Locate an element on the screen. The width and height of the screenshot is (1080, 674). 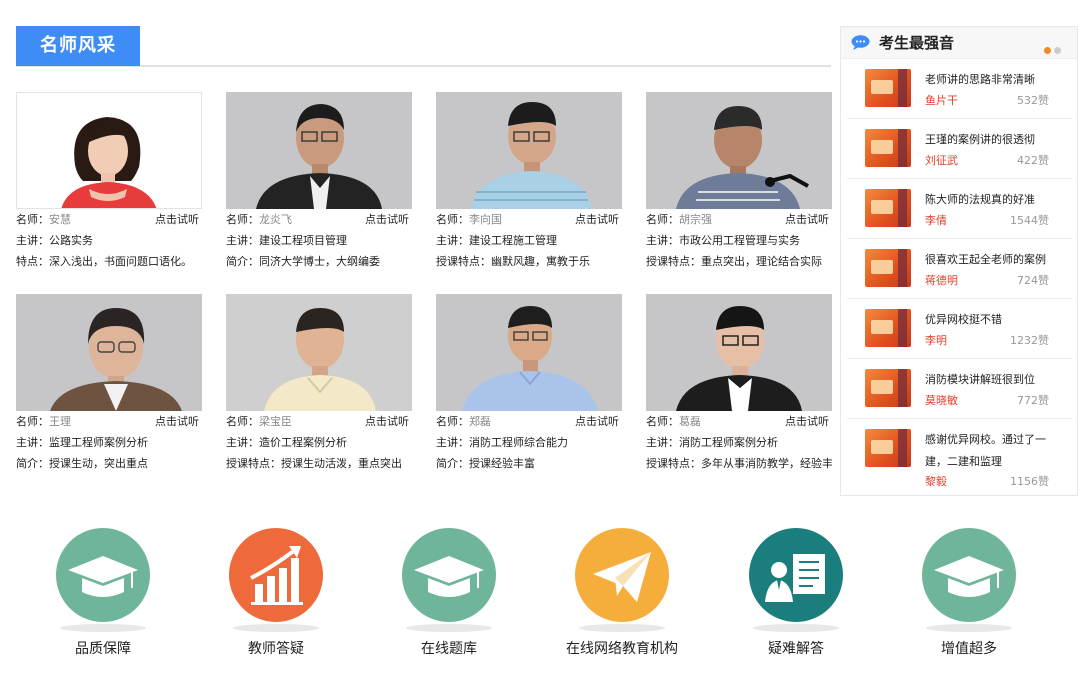
teacher-description: 授课特点：授课生动活泼，重点突出 is located at coordinates (314, 463).